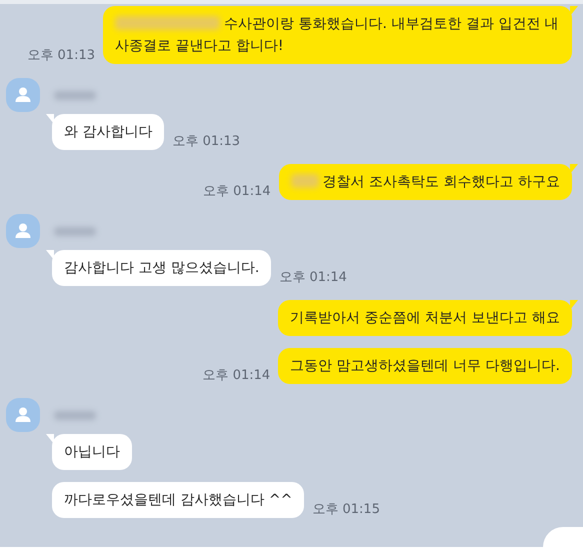 The width and height of the screenshot is (583, 553). Describe the element at coordinates (162, 268) in the screenshot. I see `received-message-bubble: 감사합니다 고생 많으셨습니다.` at that location.